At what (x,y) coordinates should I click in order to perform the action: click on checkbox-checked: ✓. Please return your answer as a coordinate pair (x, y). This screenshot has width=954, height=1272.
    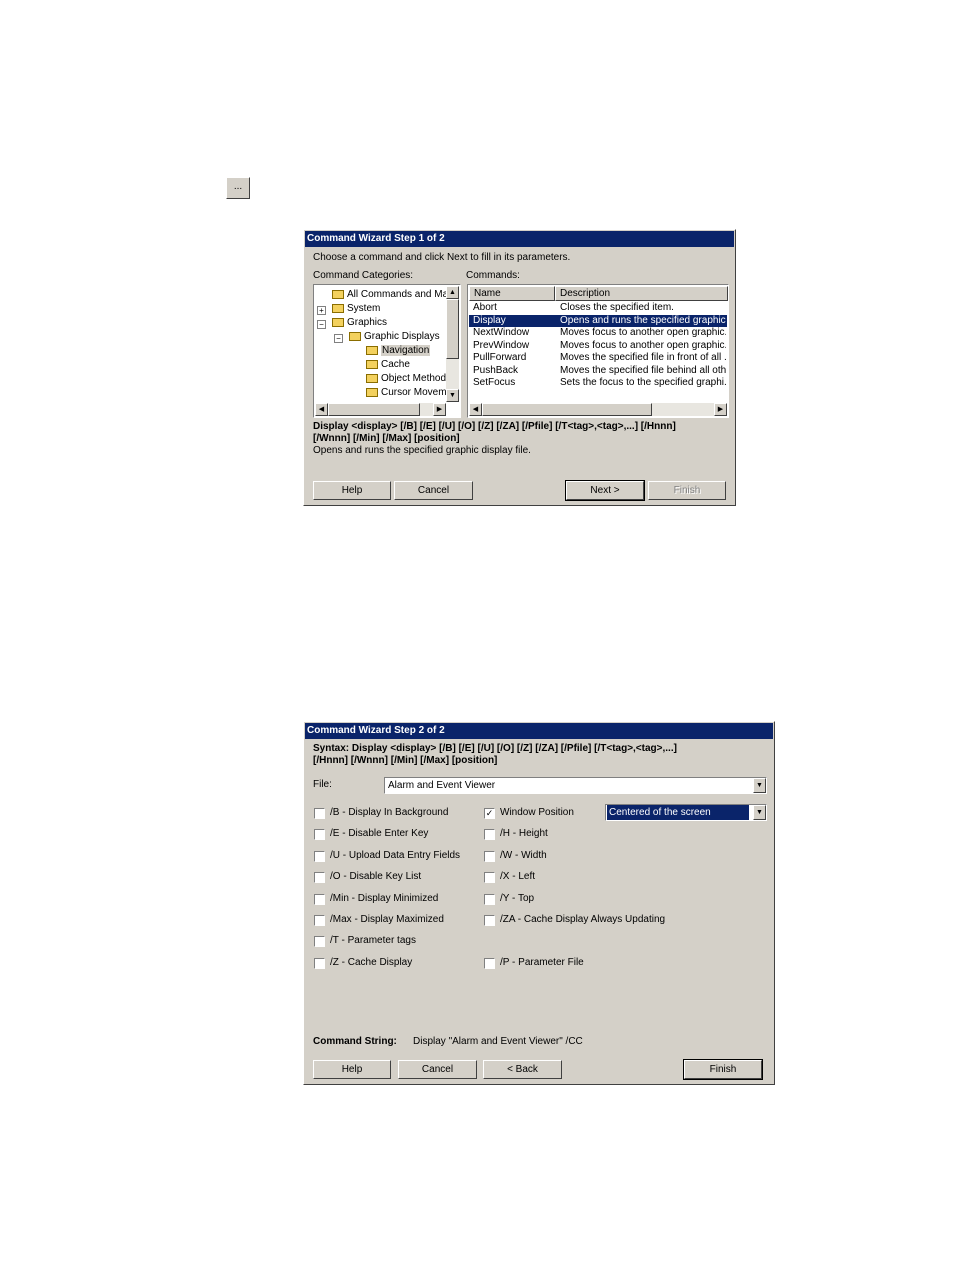
    Looking at the image, I should click on (489, 813).